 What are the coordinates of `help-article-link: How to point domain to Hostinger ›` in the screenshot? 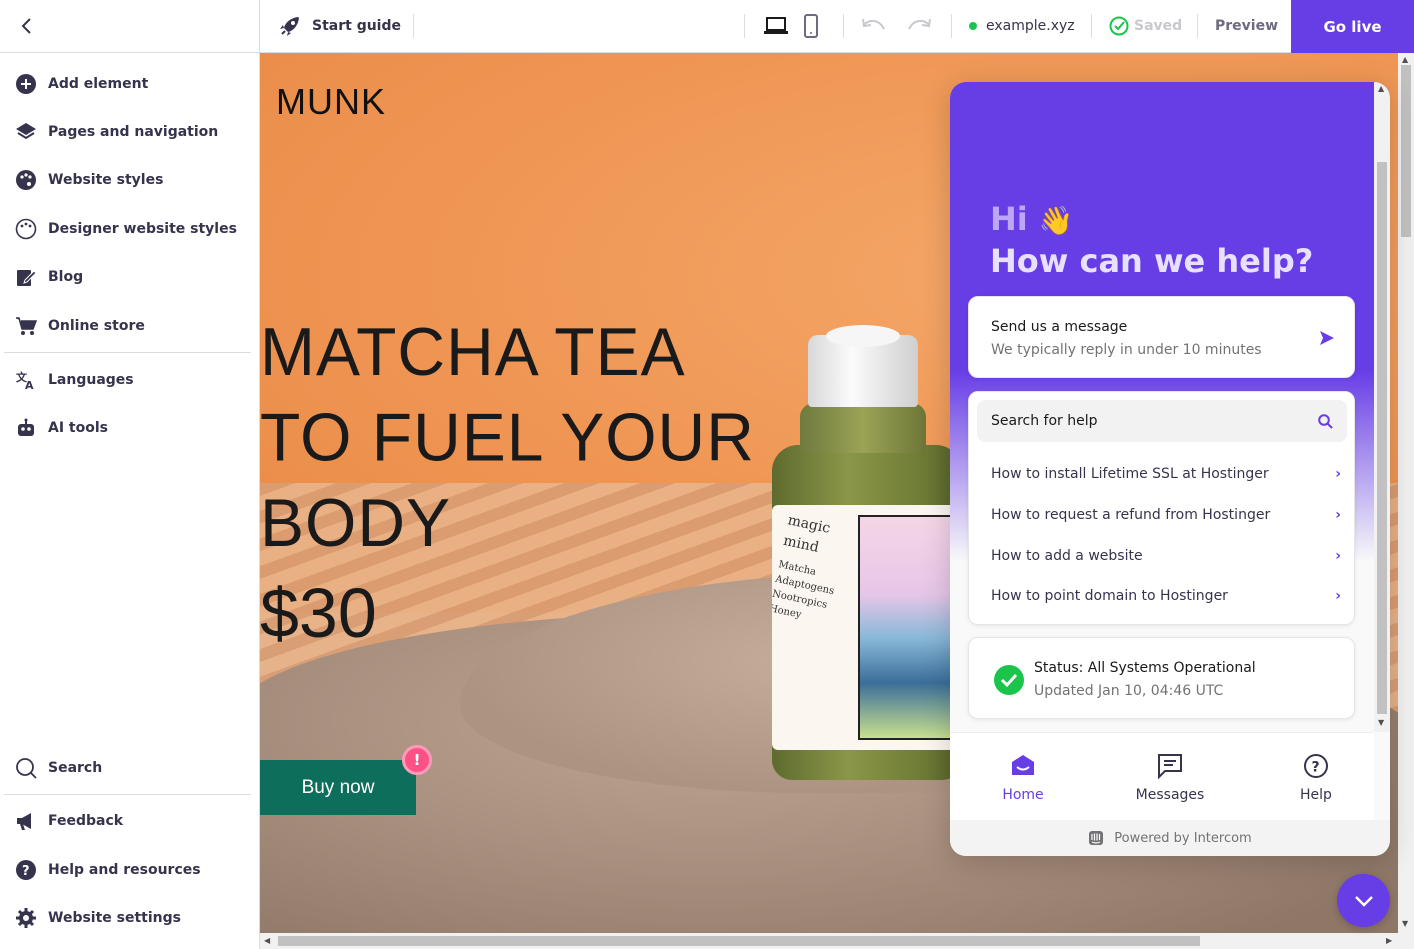 It's located at (1166, 596).